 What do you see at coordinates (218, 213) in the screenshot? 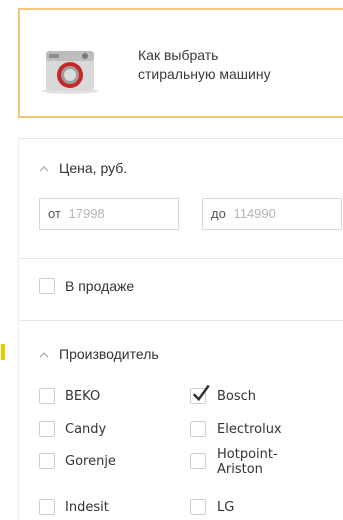
I see `price-to-prefix: до` at bounding box center [218, 213].